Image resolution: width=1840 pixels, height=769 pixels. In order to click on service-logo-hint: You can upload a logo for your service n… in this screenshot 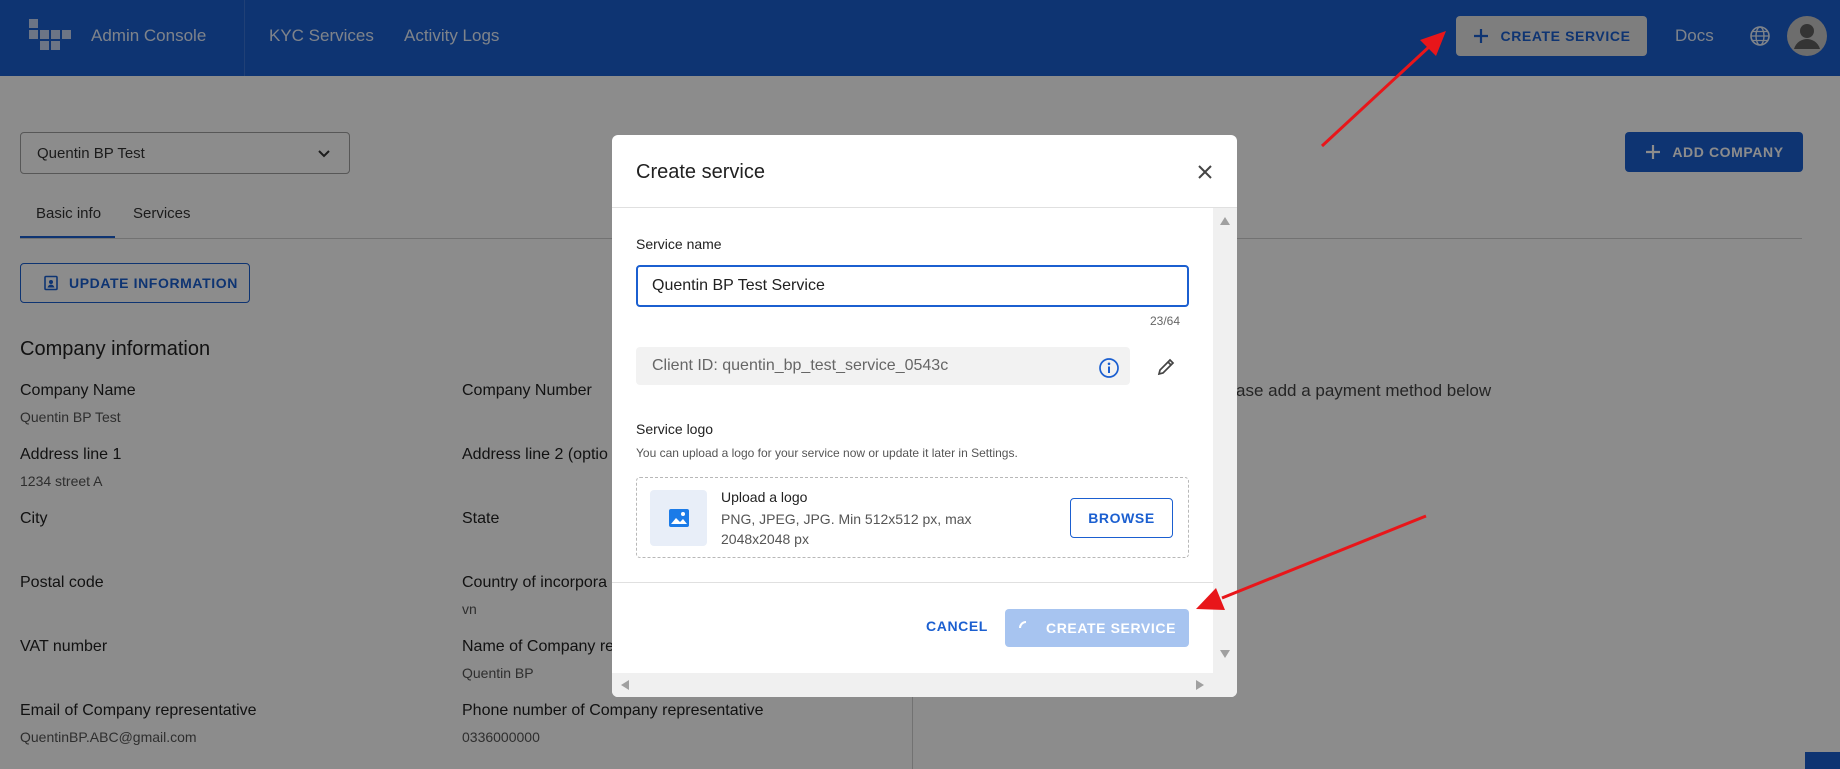, I will do `click(827, 453)`.